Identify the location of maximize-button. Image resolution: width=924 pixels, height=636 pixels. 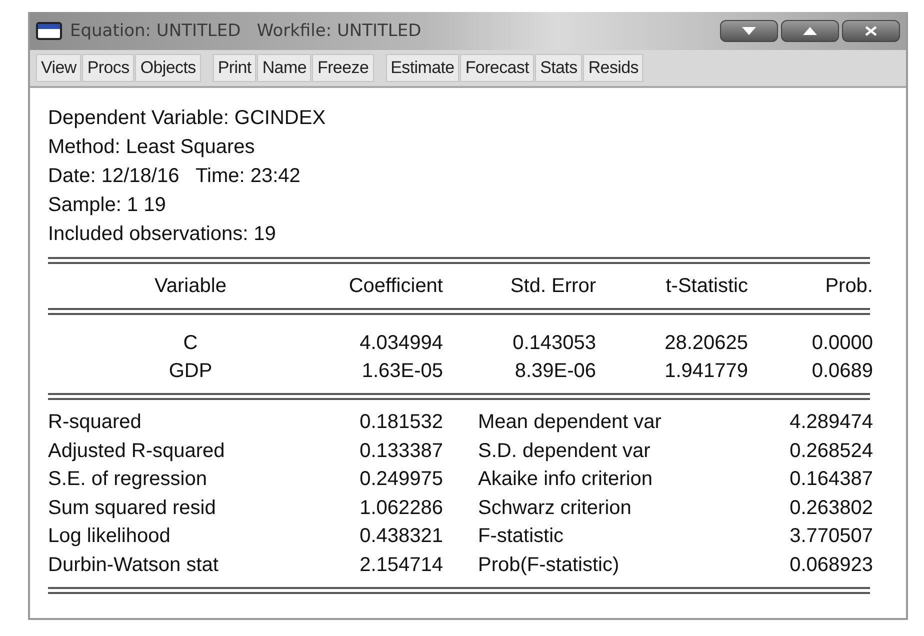
(810, 31).